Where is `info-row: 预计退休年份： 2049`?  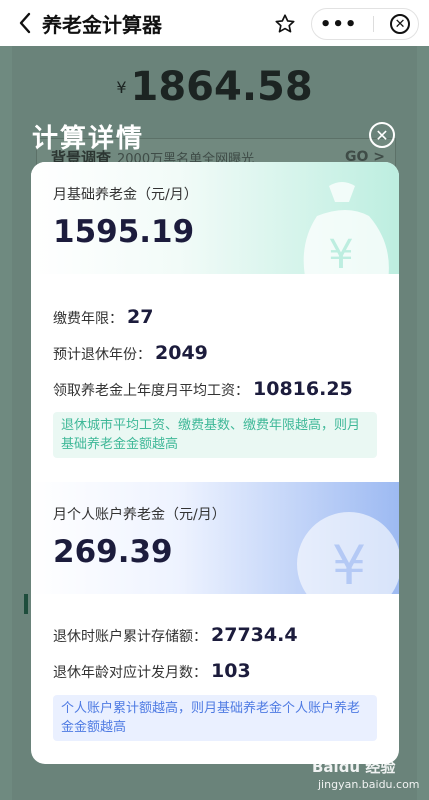
info-row: 预计退休年份： 2049 is located at coordinates (130, 353).